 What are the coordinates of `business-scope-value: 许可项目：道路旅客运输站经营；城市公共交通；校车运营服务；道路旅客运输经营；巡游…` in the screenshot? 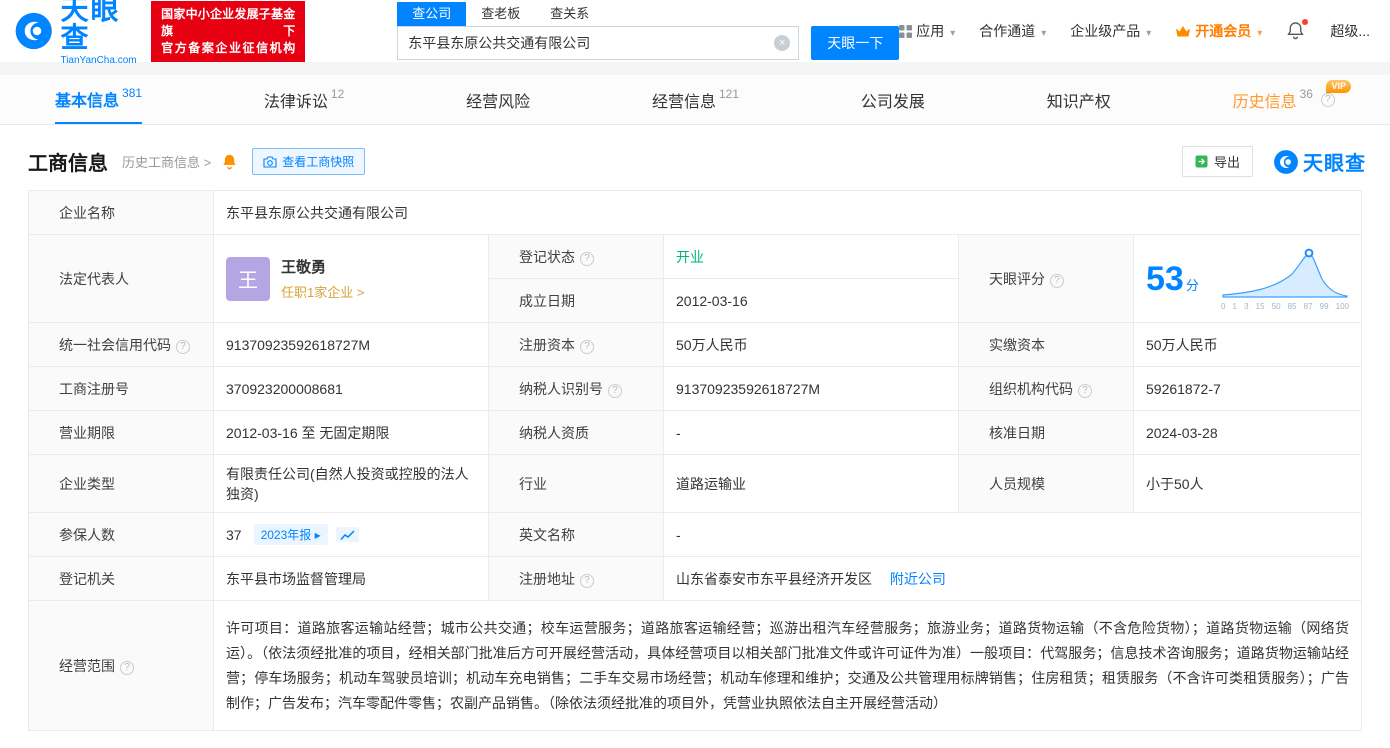 It's located at (787, 665).